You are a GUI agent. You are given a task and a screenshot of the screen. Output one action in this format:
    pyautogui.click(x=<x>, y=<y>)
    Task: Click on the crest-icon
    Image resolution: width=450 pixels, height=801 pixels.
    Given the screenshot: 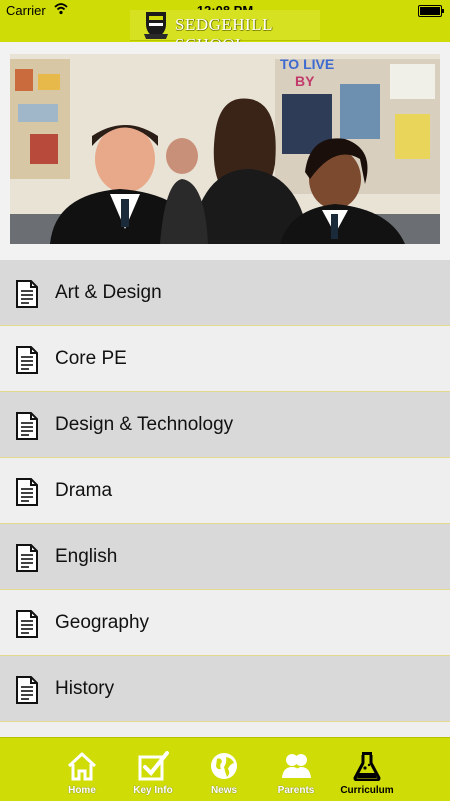 What is the action you would take?
    pyautogui.click(x=156, y=25)
    